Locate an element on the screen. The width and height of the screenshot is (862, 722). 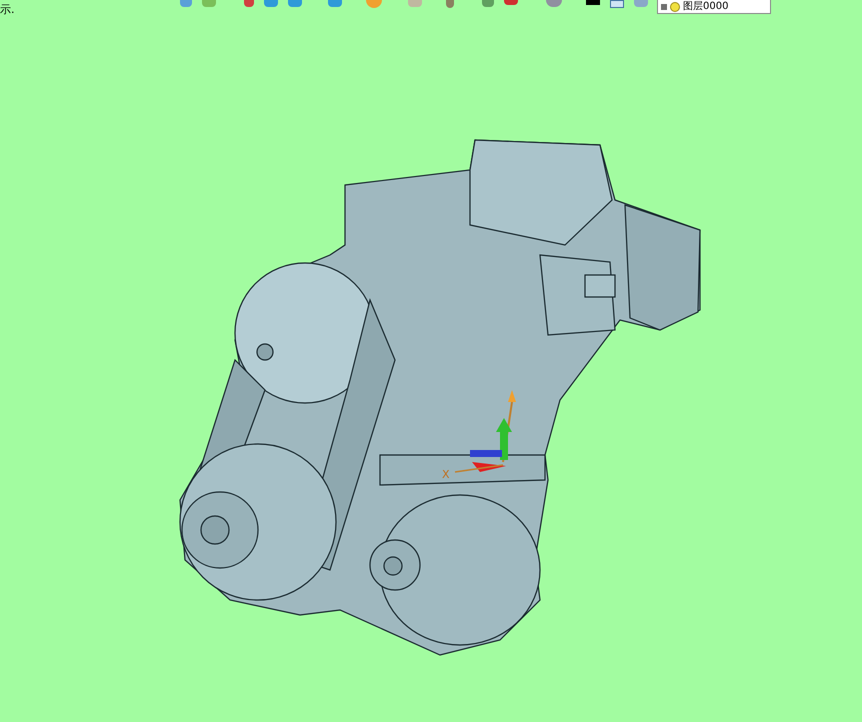
layer-dropdown: 图层0000 is located at coordinates (714, 7).